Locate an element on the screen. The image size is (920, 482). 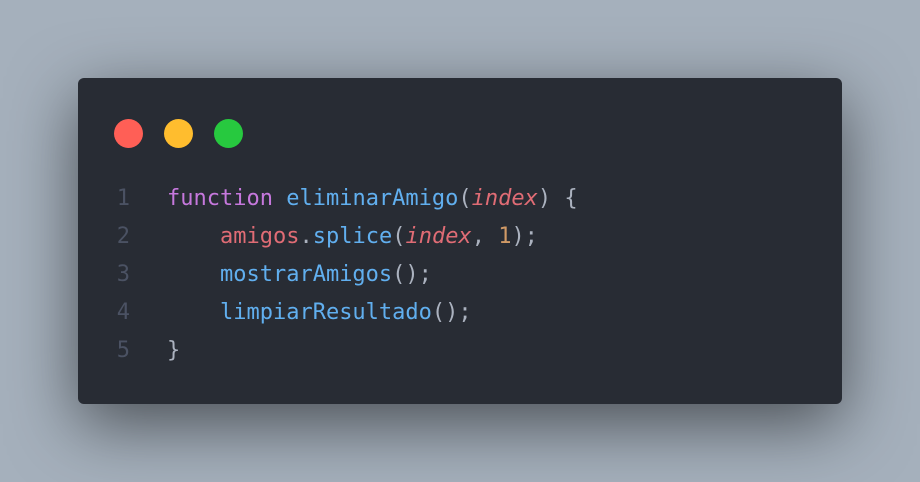
code-token: } is located at coordinates (174, 350).